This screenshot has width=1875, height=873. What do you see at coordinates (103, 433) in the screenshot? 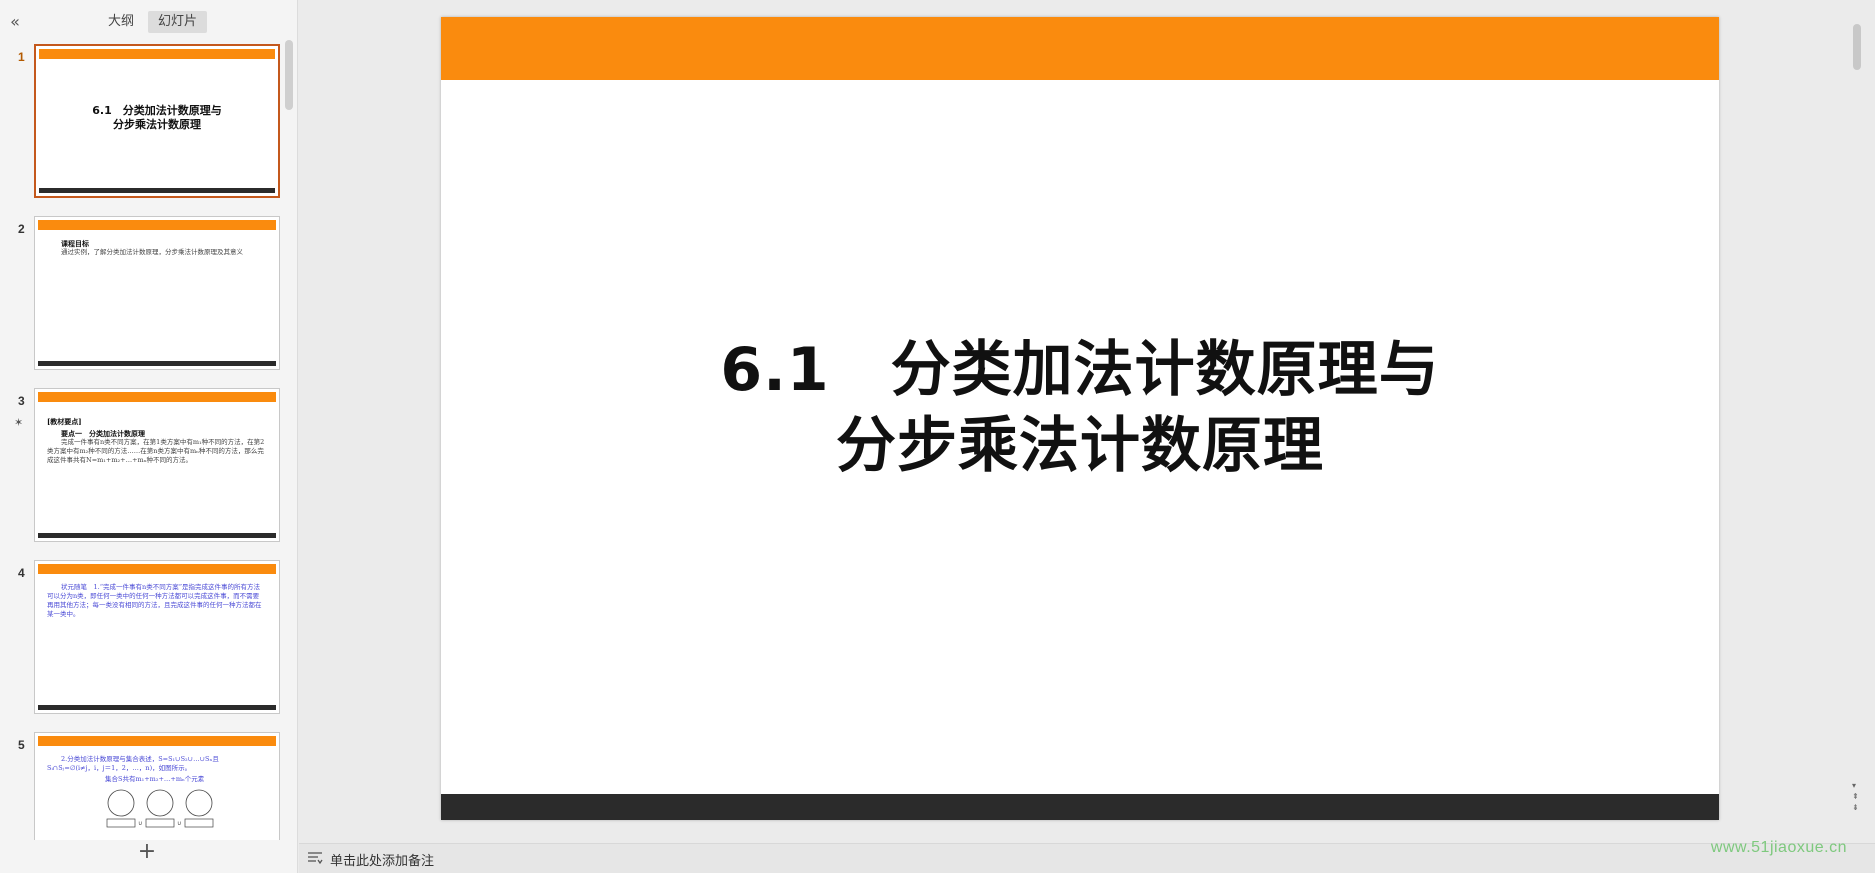
I see `thumb-subheading: 要点一 分类加法计数原理` at bounding box center [103, 433].